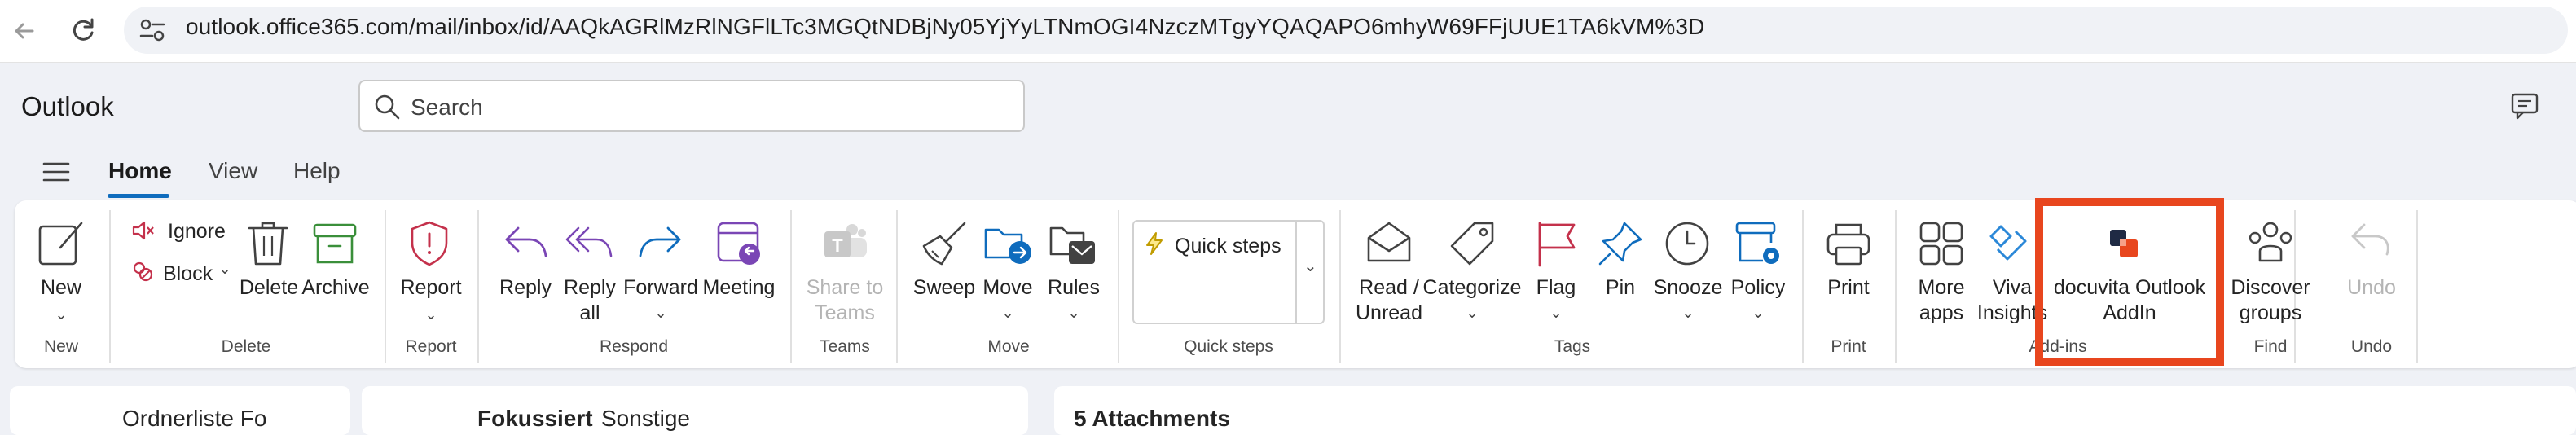  What do you see at coordinates (2270, 346) in the screenshot?
I see `group-label-find: Find` at bounding box center [2270, 346].